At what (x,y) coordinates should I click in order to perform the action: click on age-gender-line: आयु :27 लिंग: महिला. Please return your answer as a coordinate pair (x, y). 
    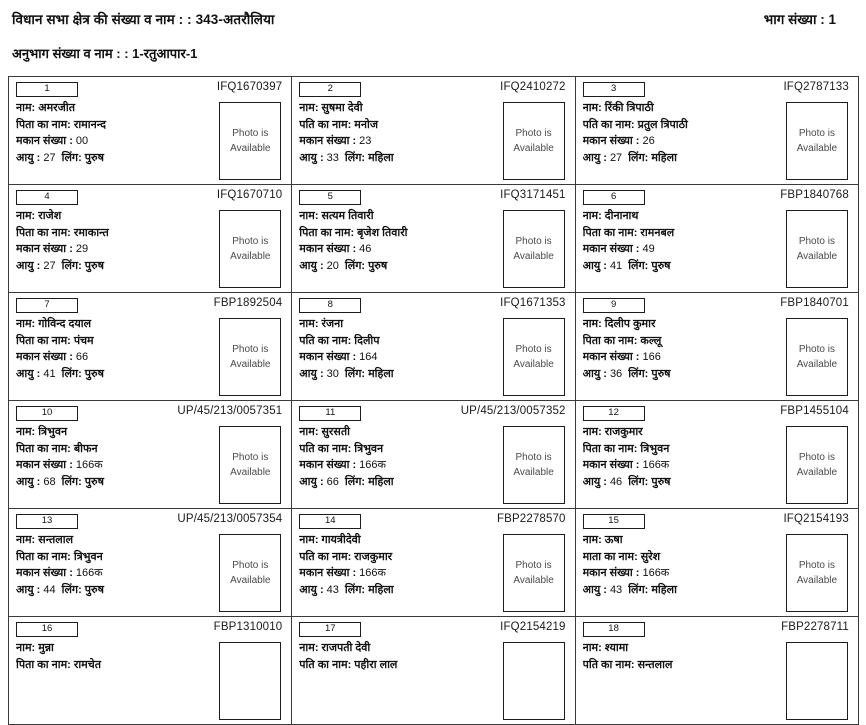
    Looking at the image, I should click on (681, 158).